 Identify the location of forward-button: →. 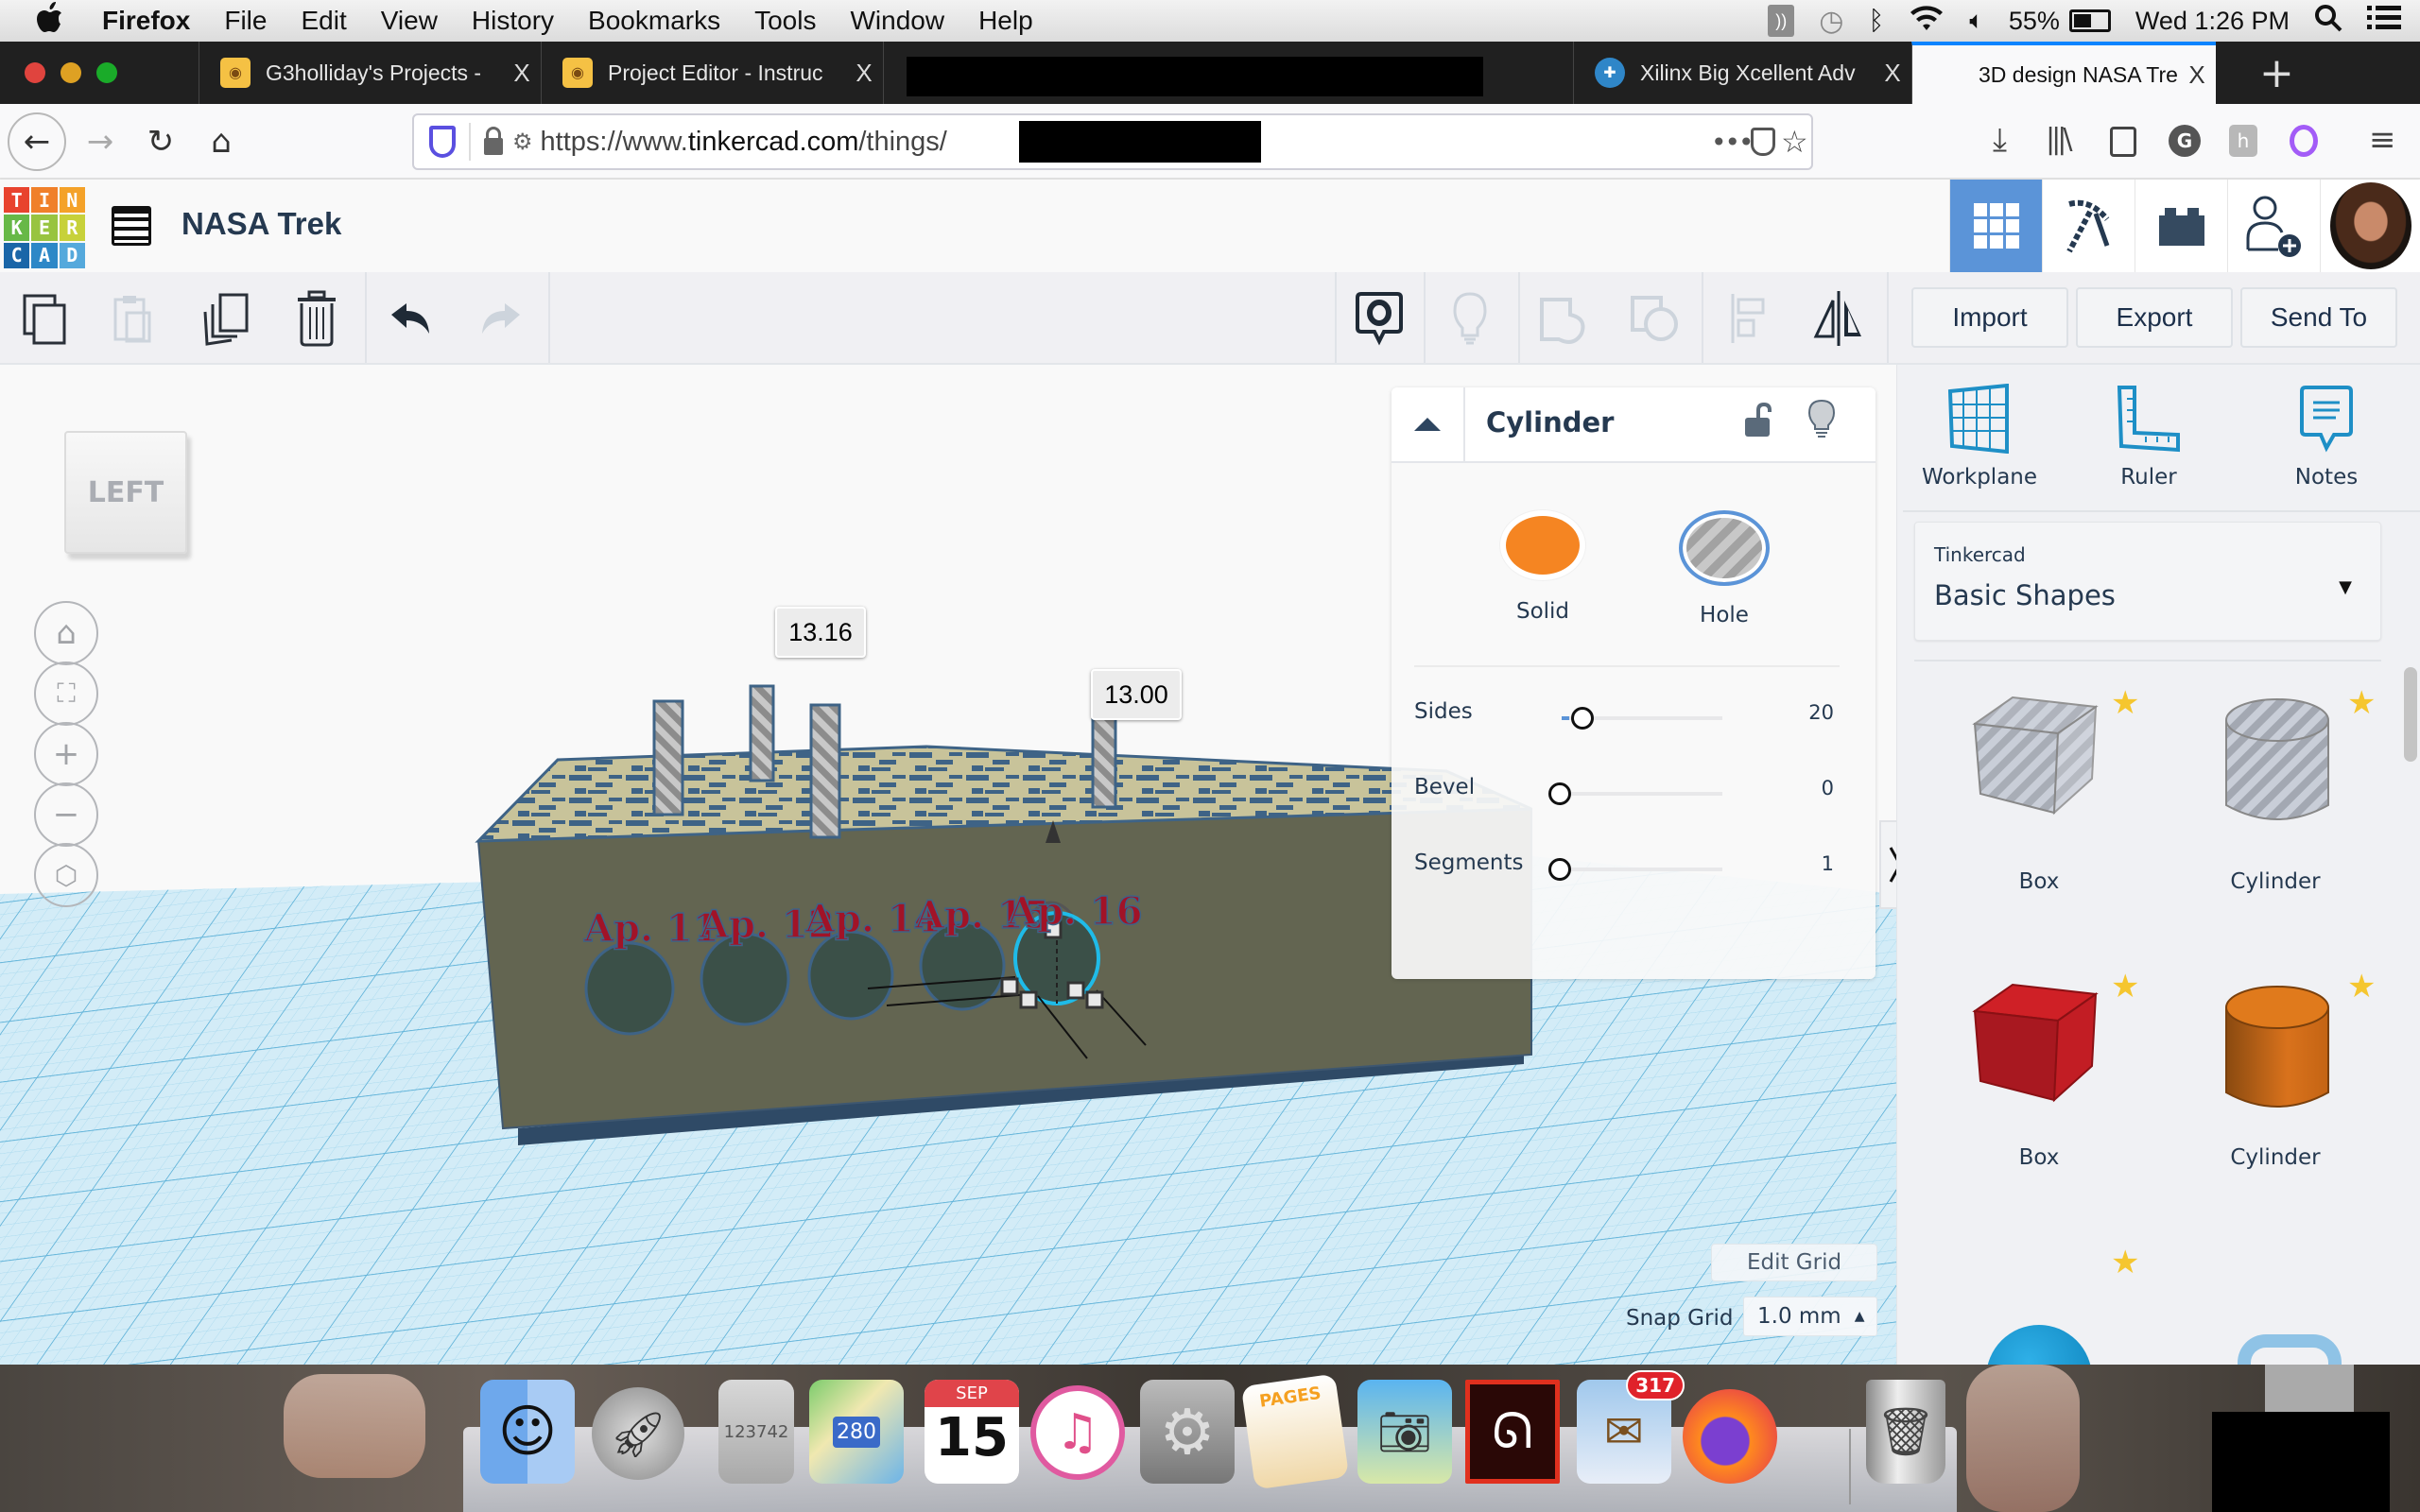
(100, 141).